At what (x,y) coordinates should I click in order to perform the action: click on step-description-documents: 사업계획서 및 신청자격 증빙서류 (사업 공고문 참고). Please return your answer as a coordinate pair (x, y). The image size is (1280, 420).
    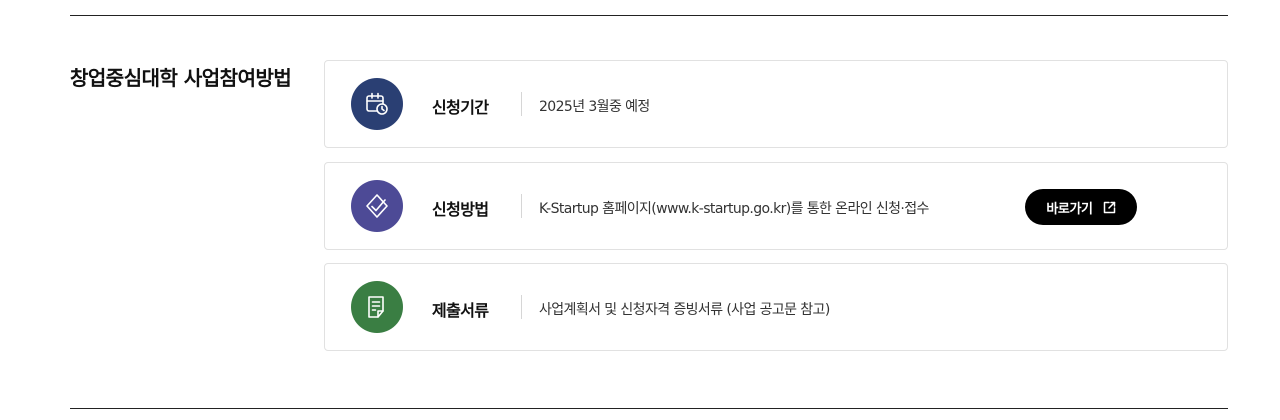
    Looking at the image, I should click on (684, 310).